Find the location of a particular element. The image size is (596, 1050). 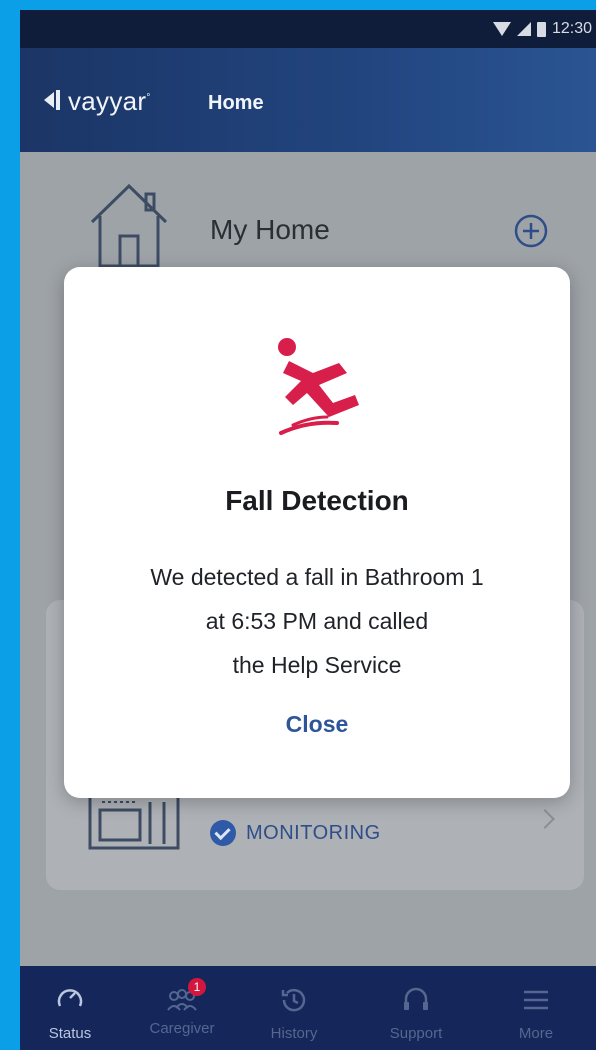

dialog-title: Fall Detection is located at coordinates (317, 500).